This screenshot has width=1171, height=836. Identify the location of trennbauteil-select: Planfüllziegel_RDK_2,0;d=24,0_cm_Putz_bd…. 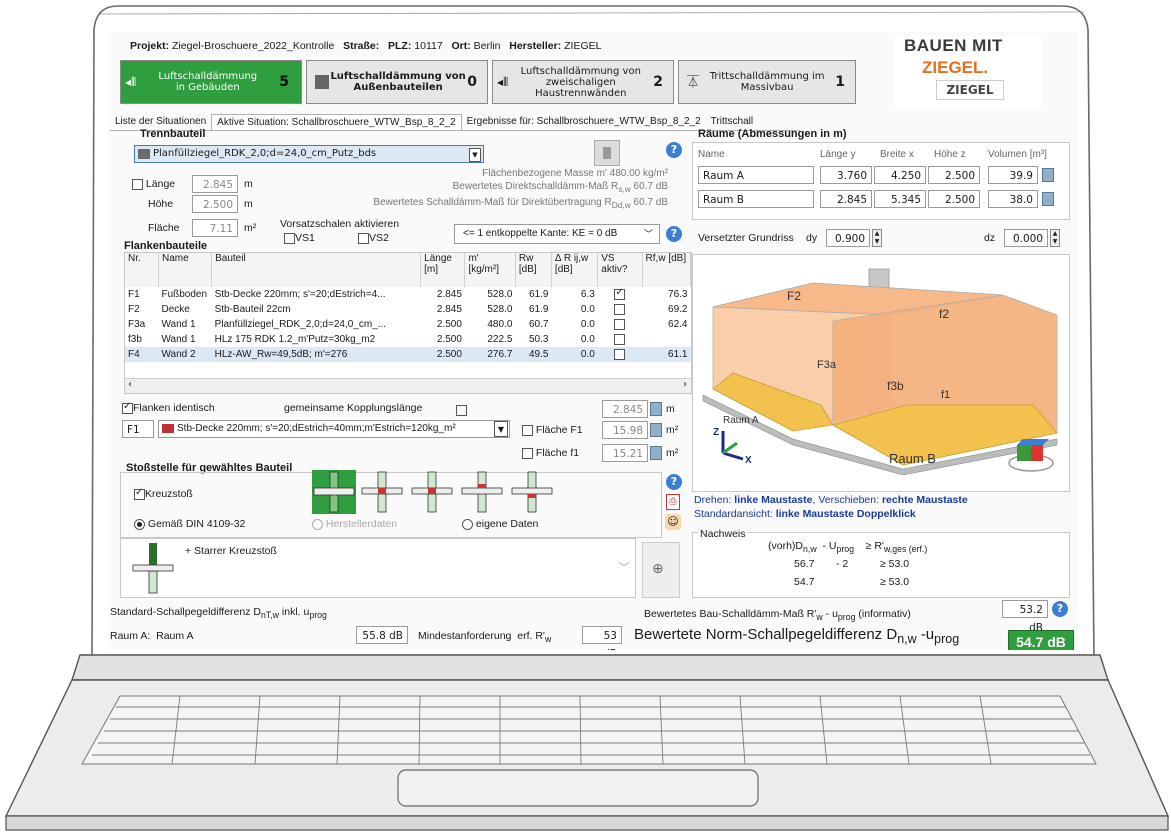
(309, 154).